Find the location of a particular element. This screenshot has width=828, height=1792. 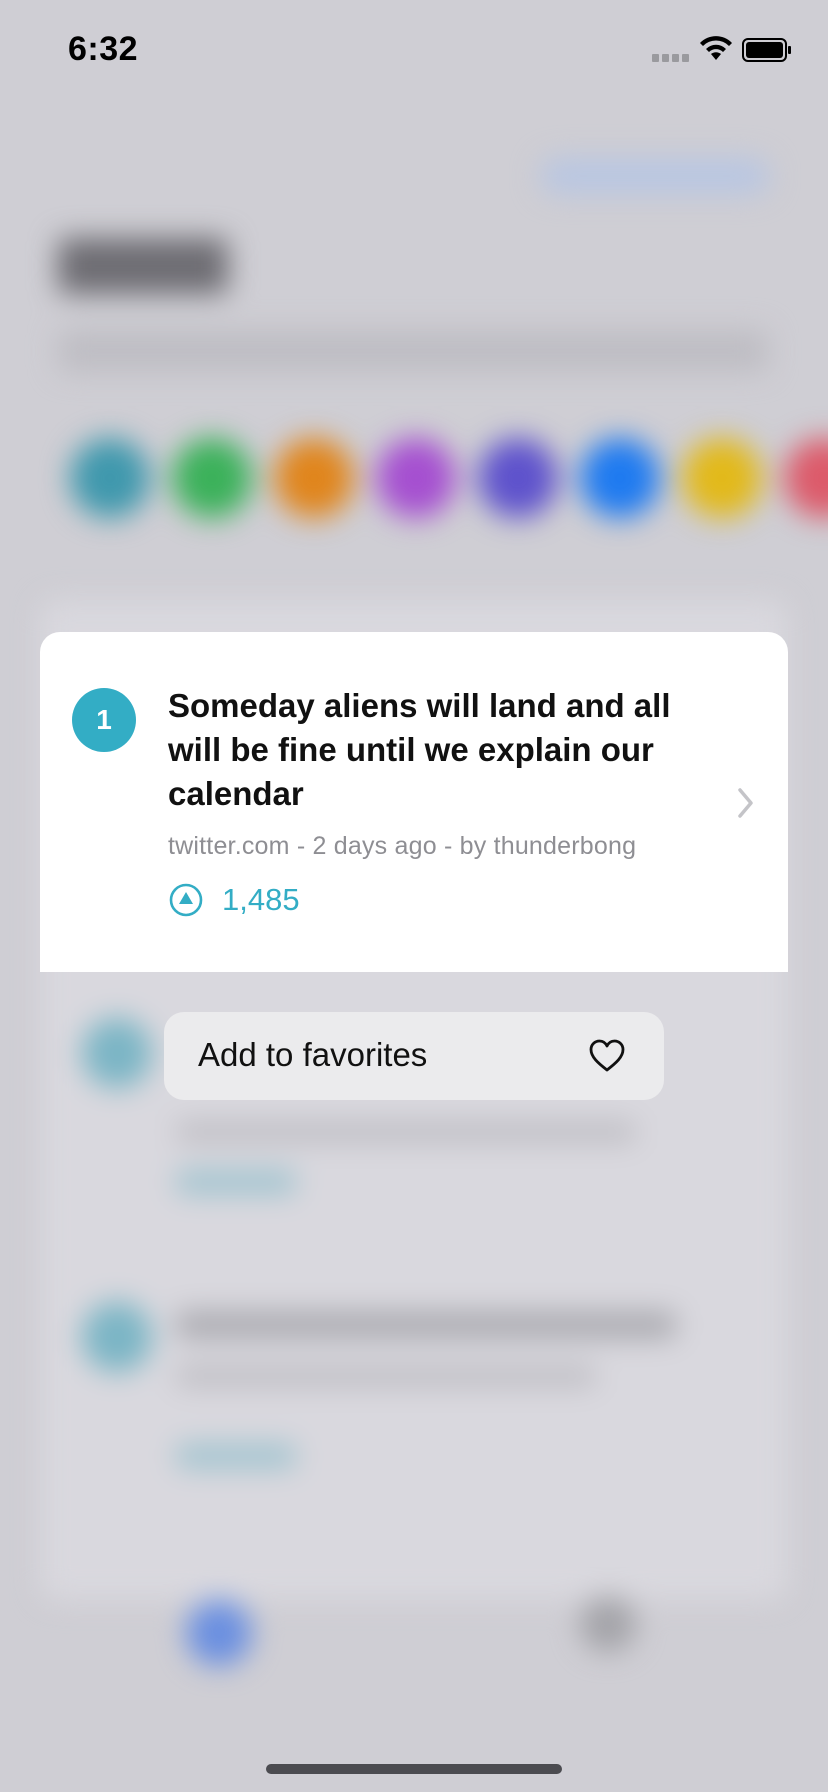

chevron-right-icon is located at coordinates (745, 803).